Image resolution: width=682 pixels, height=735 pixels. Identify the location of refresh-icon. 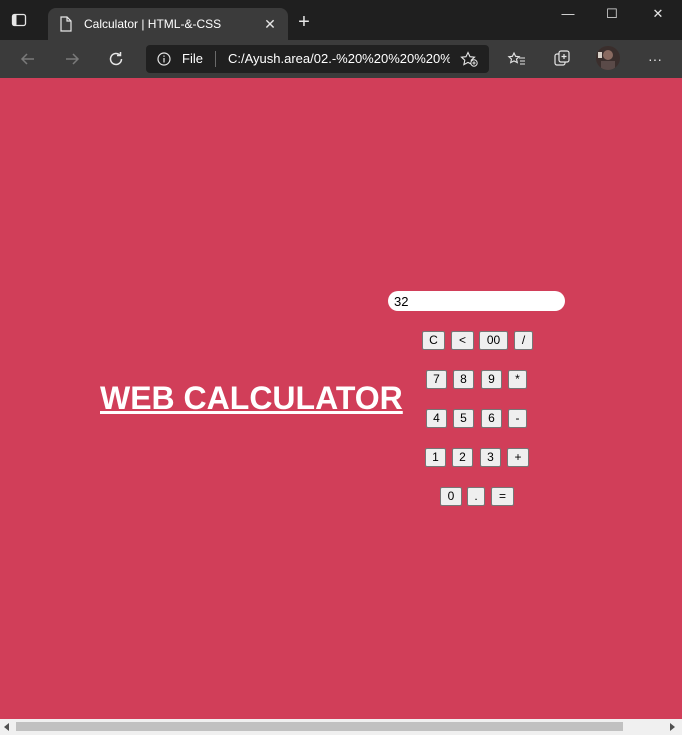
(116, 59).